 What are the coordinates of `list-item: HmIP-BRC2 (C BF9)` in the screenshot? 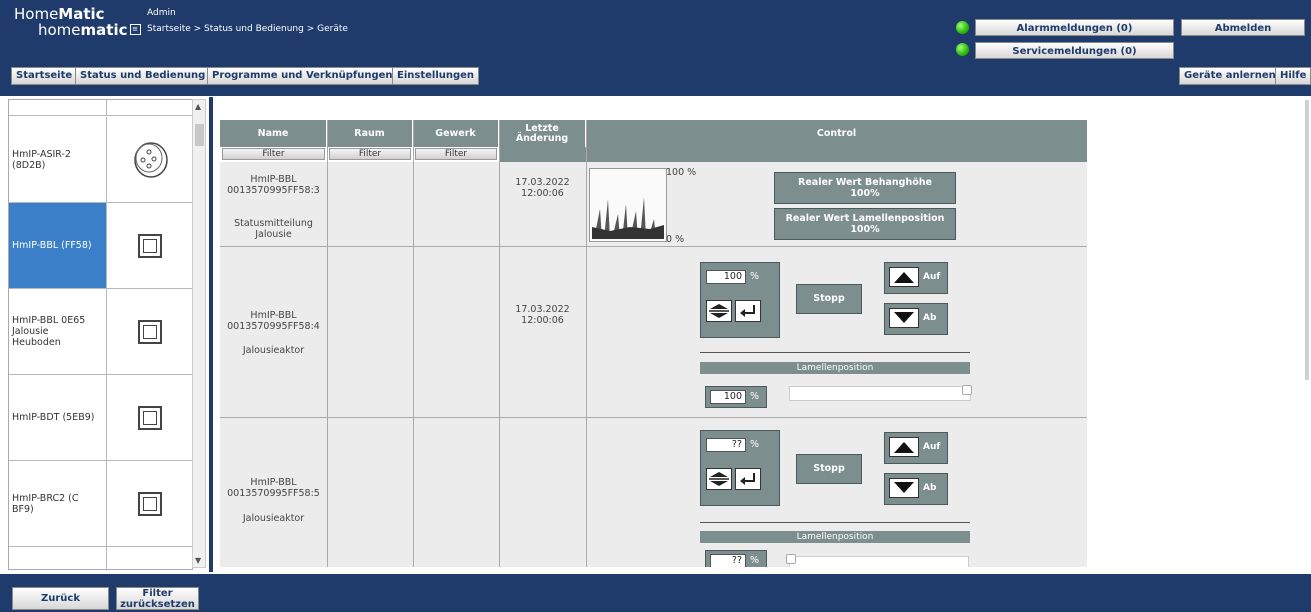 It's located at (100, 504).